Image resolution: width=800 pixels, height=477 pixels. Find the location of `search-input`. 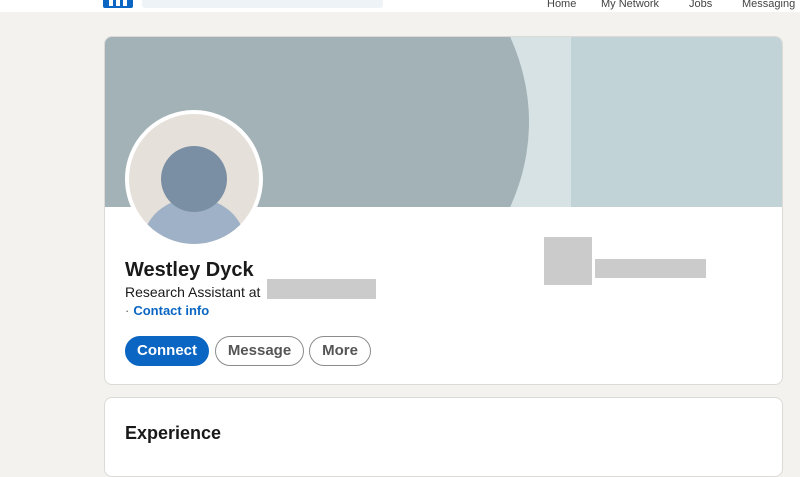

search-input is located at coordinates (262, 4).